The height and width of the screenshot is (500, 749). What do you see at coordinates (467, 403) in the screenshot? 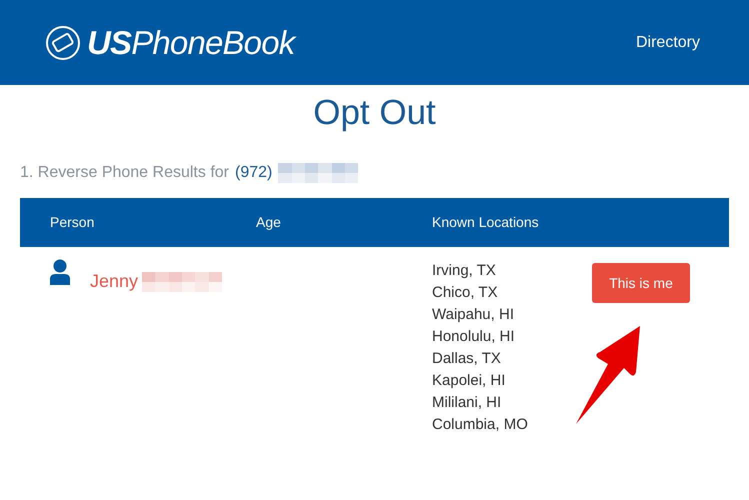
I see `location-text: Mililani, HI` at bounding box center [467, 403].